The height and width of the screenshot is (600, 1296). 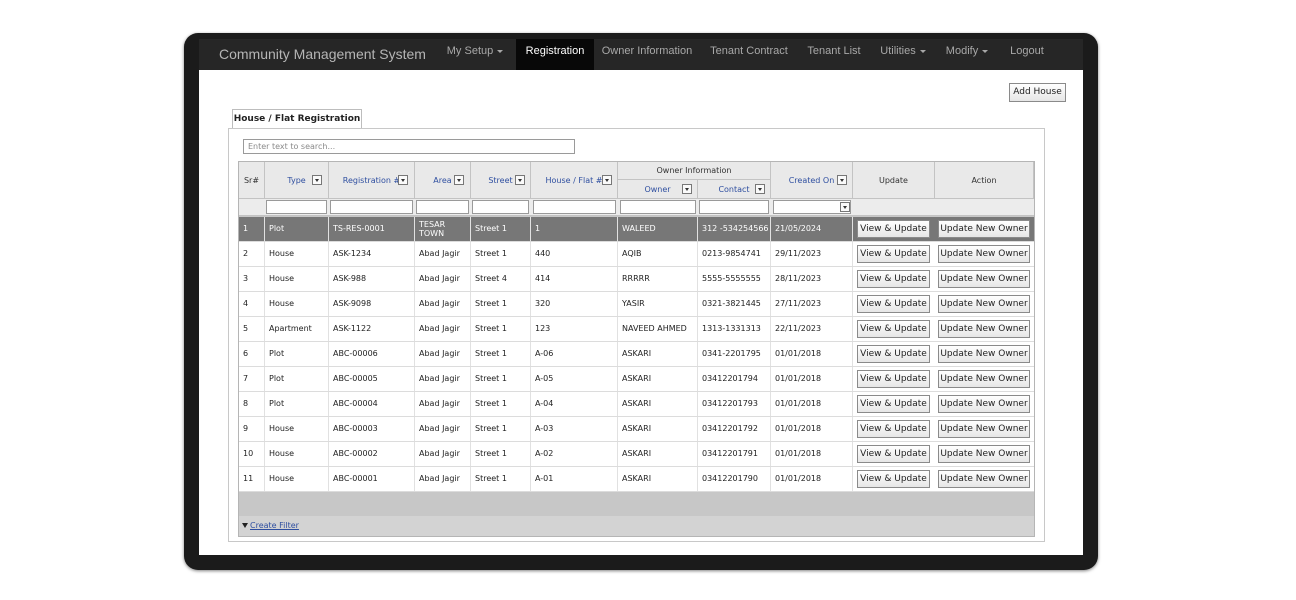 What do you see at coordinates (296, 207) in the screenshot?
I see `filter-type-input` at bounding box center [296, 207].